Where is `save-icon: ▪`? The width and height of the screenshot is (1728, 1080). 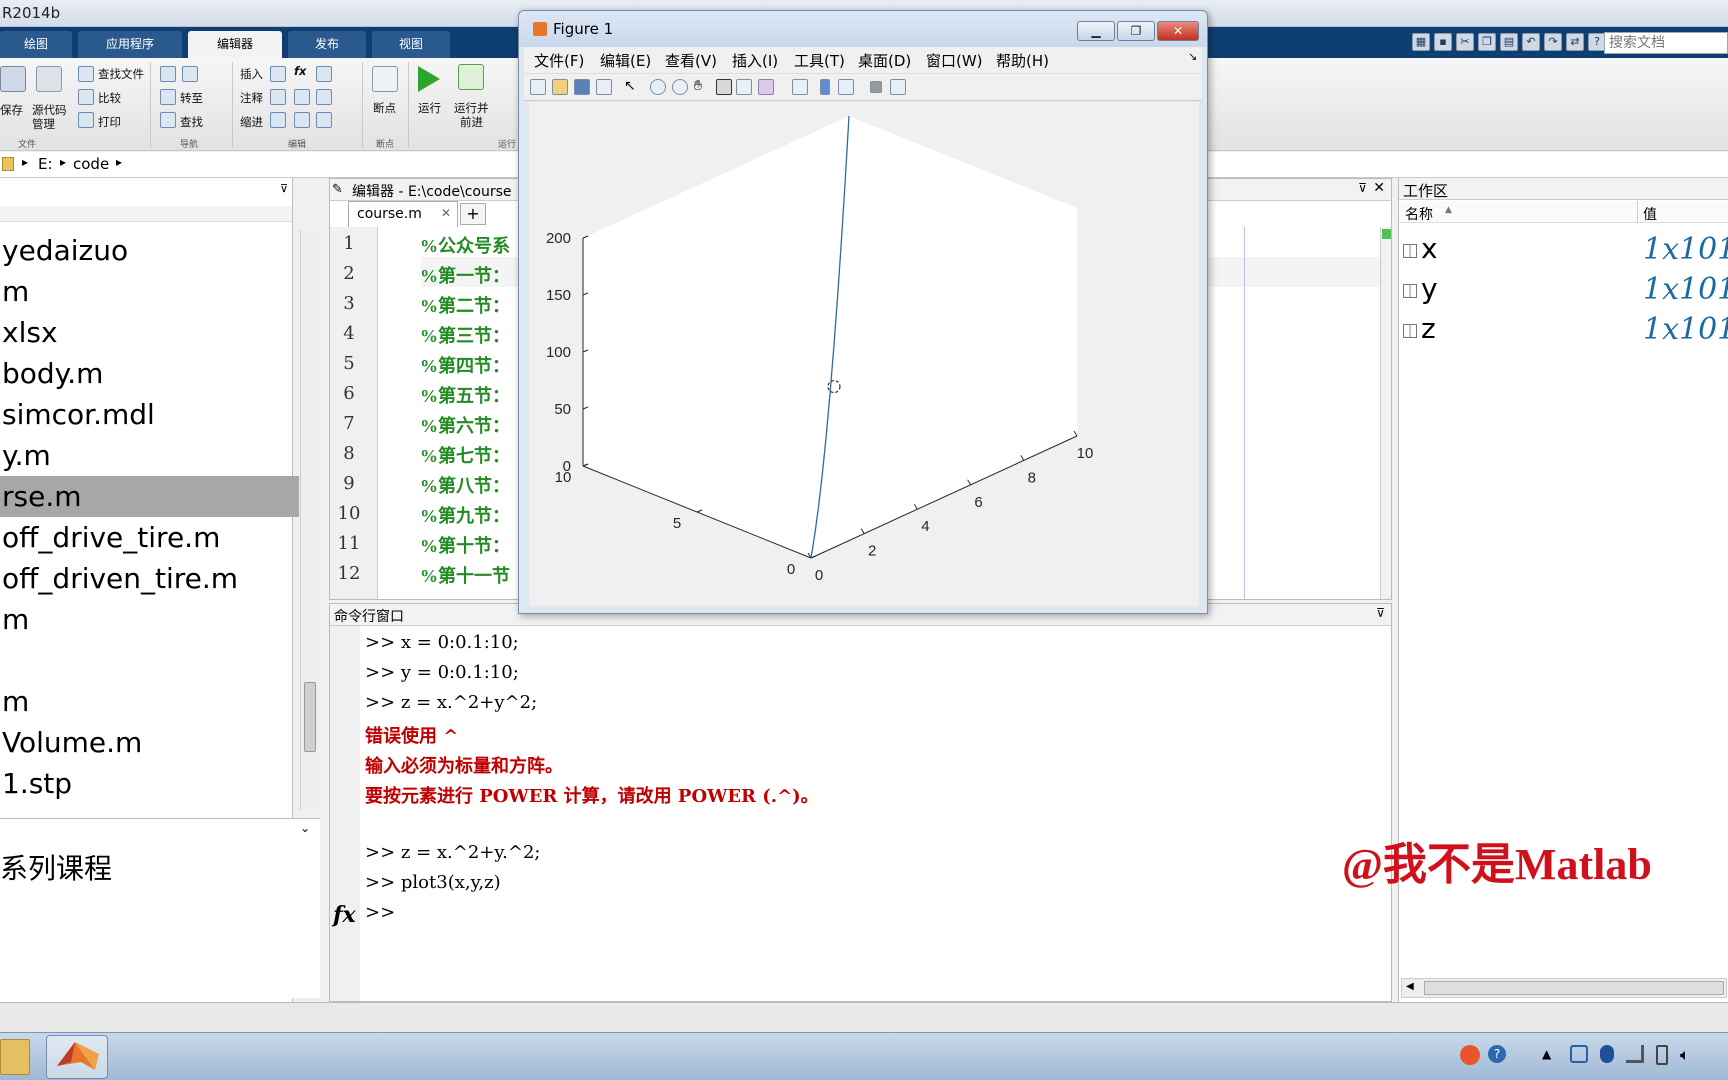 save-icon: ▪ is located at coordinates (1443, 42).